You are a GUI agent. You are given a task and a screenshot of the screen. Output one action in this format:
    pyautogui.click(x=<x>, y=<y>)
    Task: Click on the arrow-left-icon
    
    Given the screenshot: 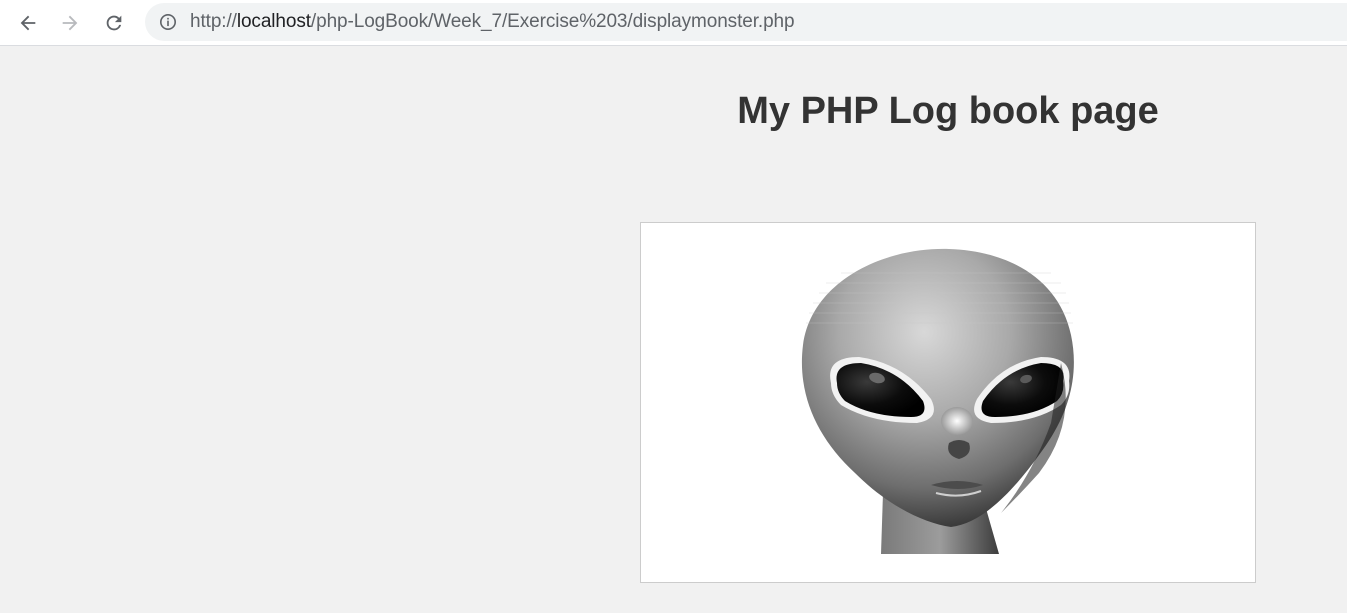 What is the action you would take?
    pyautogui.click(x=28, y=23)
    